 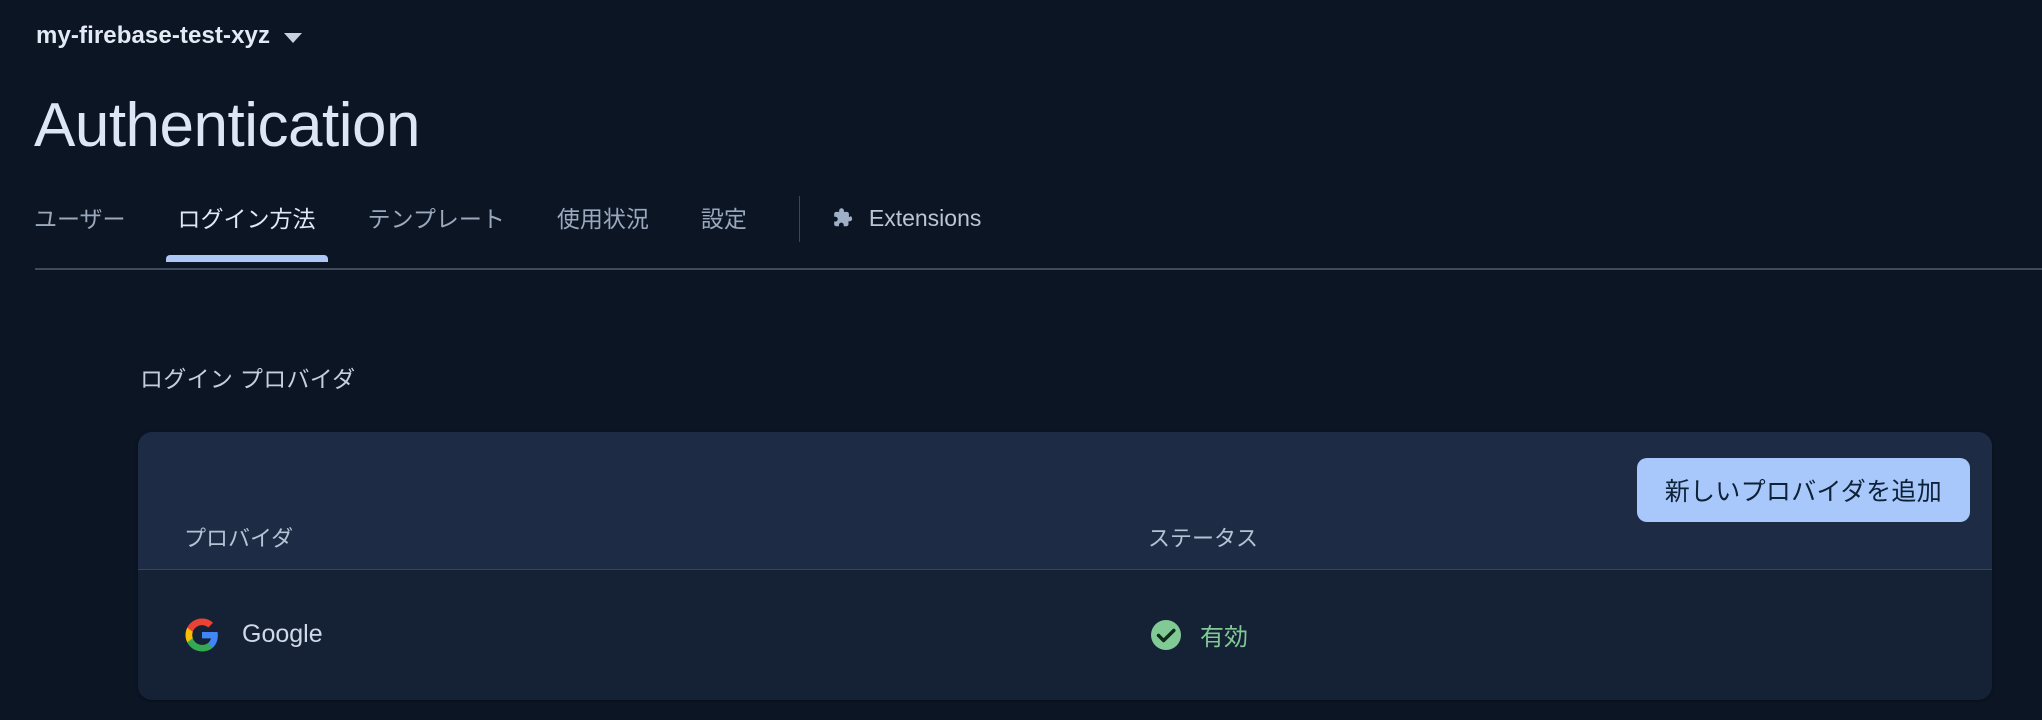 I want to click on add-new-provider-button: 新しいプロバイダを追加, so click(x=1803, y=490).